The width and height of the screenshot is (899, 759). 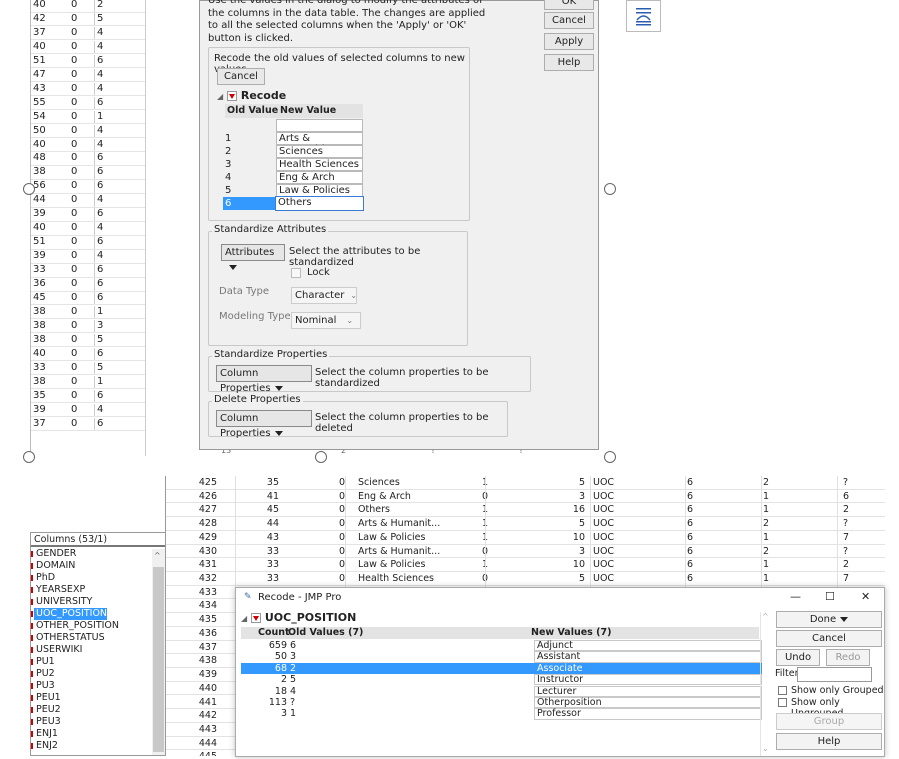 I want to click on new-value-field: Adjunct, so click(x=648, y=646).